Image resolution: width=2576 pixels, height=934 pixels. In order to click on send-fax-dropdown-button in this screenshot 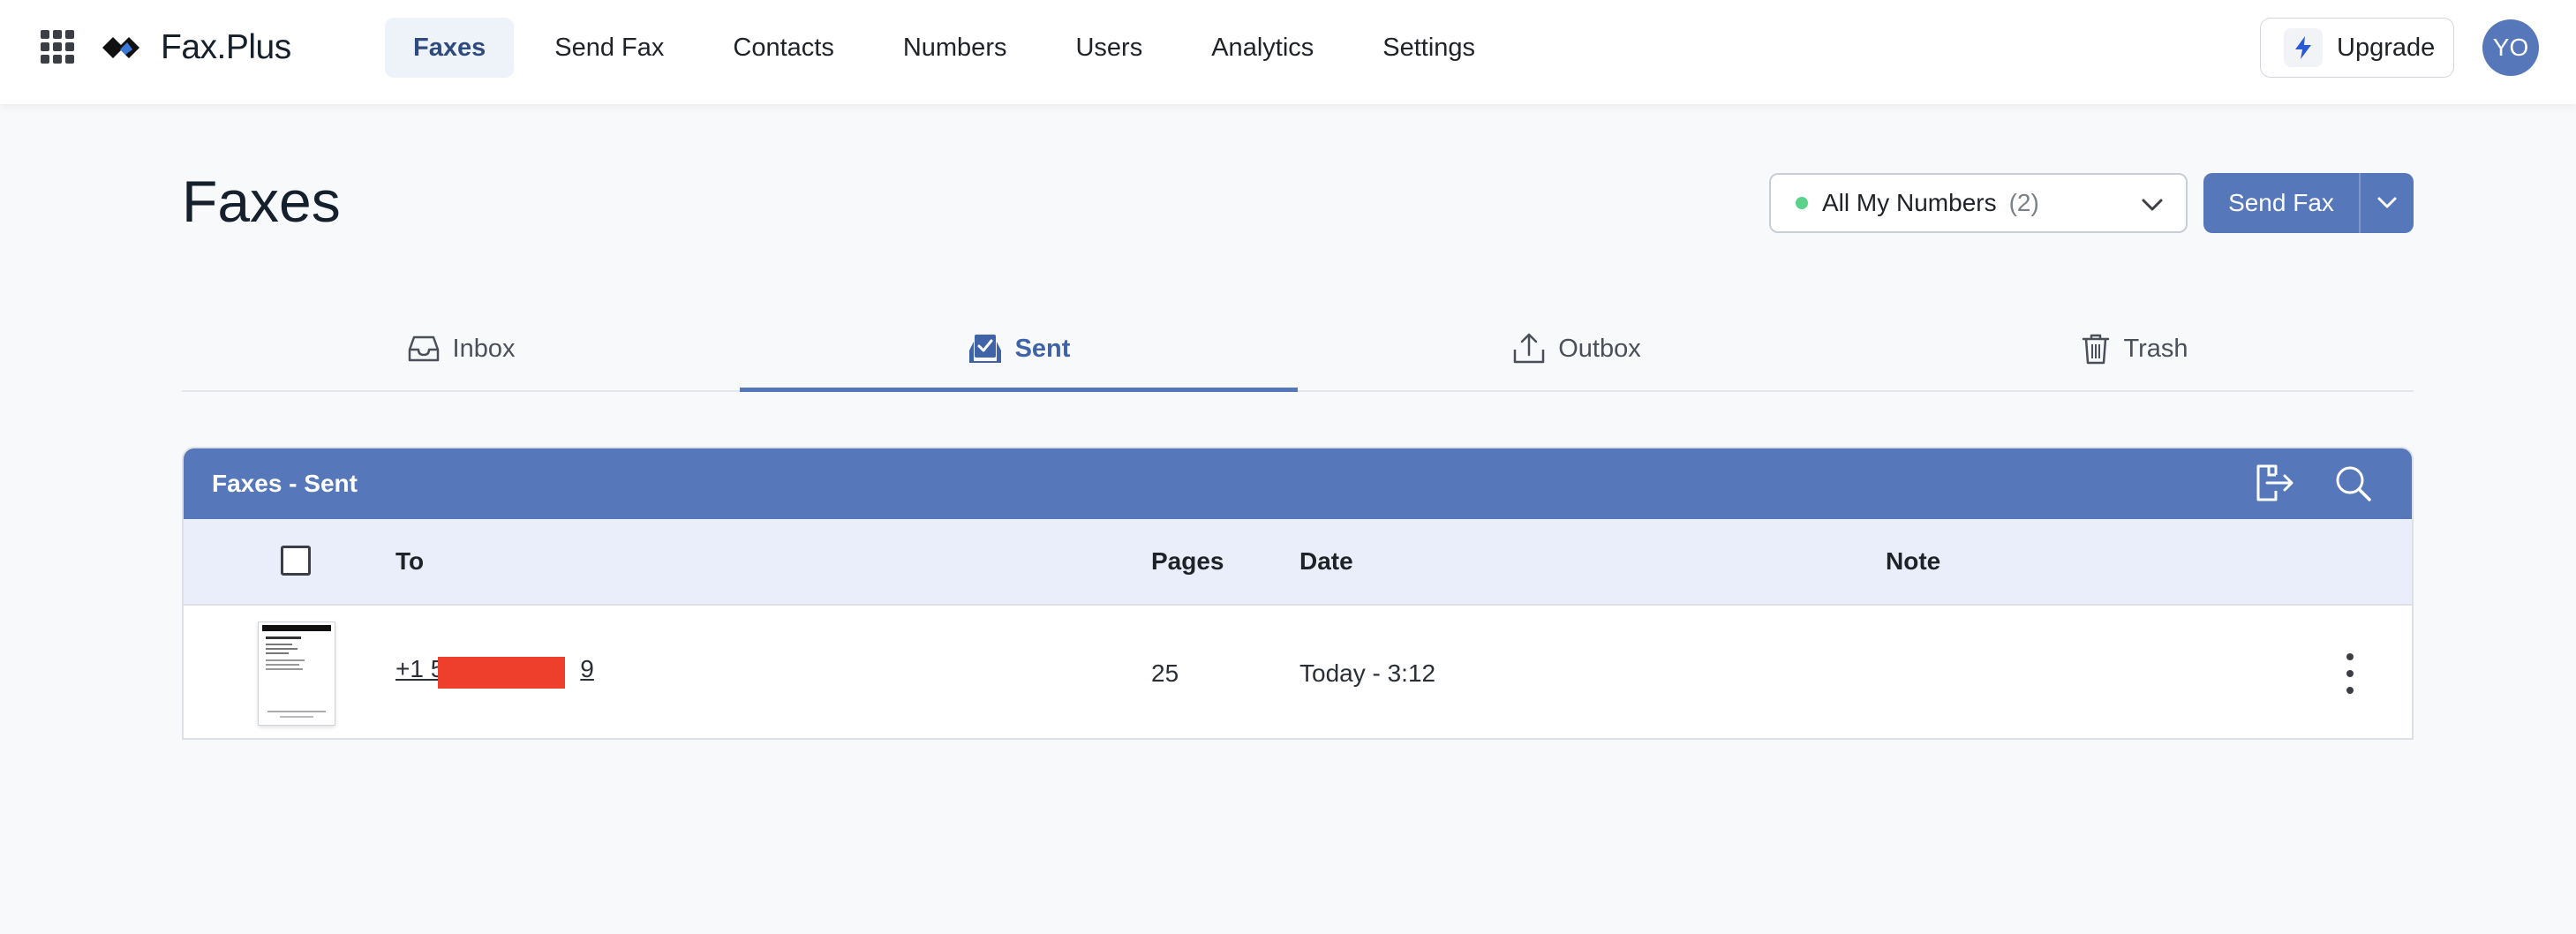, I will do `click(2387, 203)`.